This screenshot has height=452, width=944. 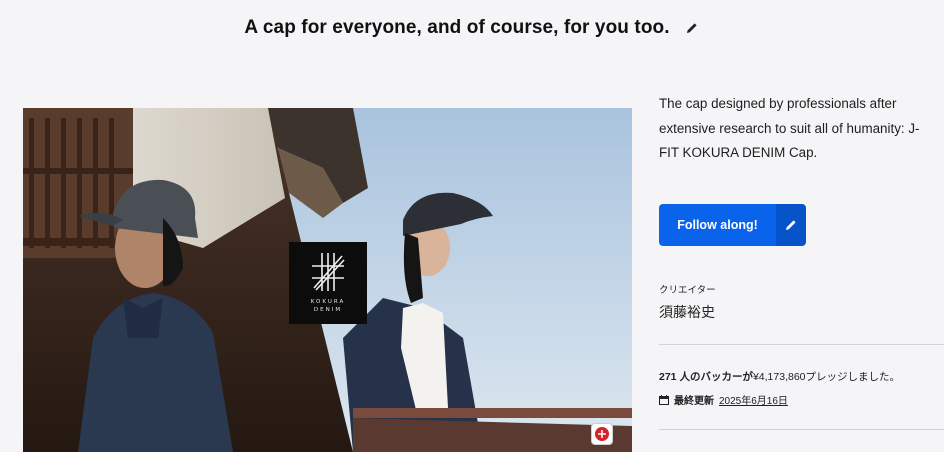 I want to click on play-badge-icon, so click(x=602, y=434).